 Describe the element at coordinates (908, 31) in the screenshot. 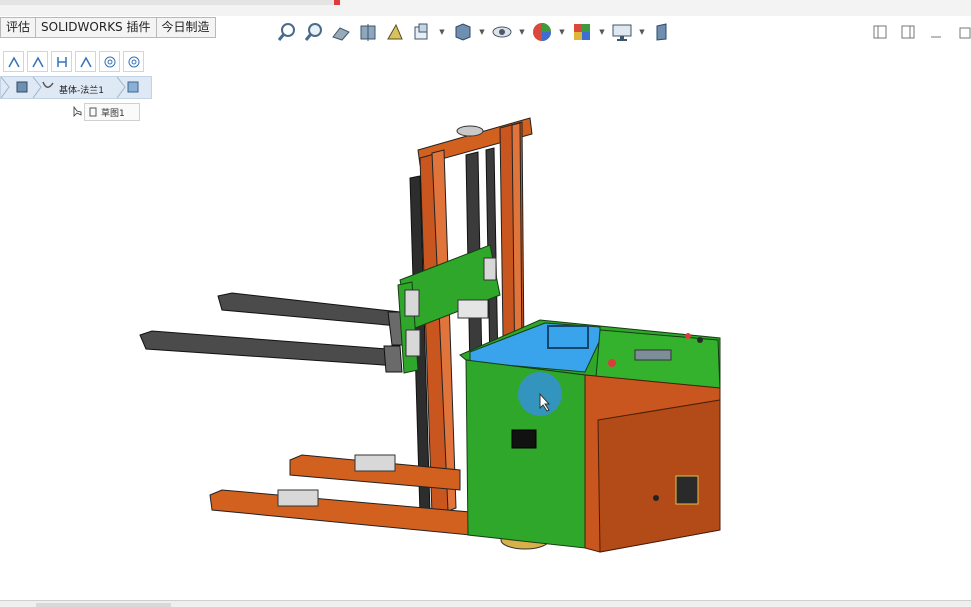

I see `tile-right-icon` at that location.